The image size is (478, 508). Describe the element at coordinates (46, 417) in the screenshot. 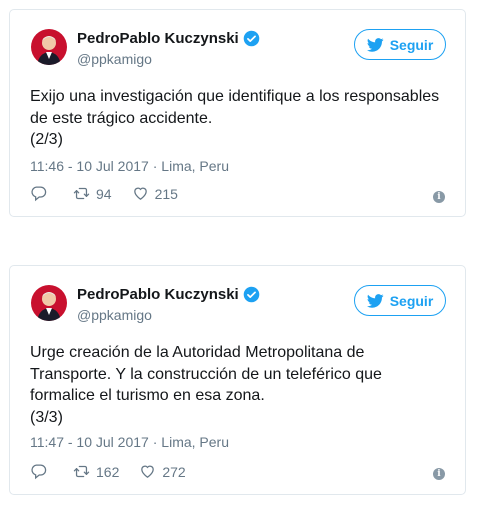

I see `tweet-text-line: (3/3)` at that location.